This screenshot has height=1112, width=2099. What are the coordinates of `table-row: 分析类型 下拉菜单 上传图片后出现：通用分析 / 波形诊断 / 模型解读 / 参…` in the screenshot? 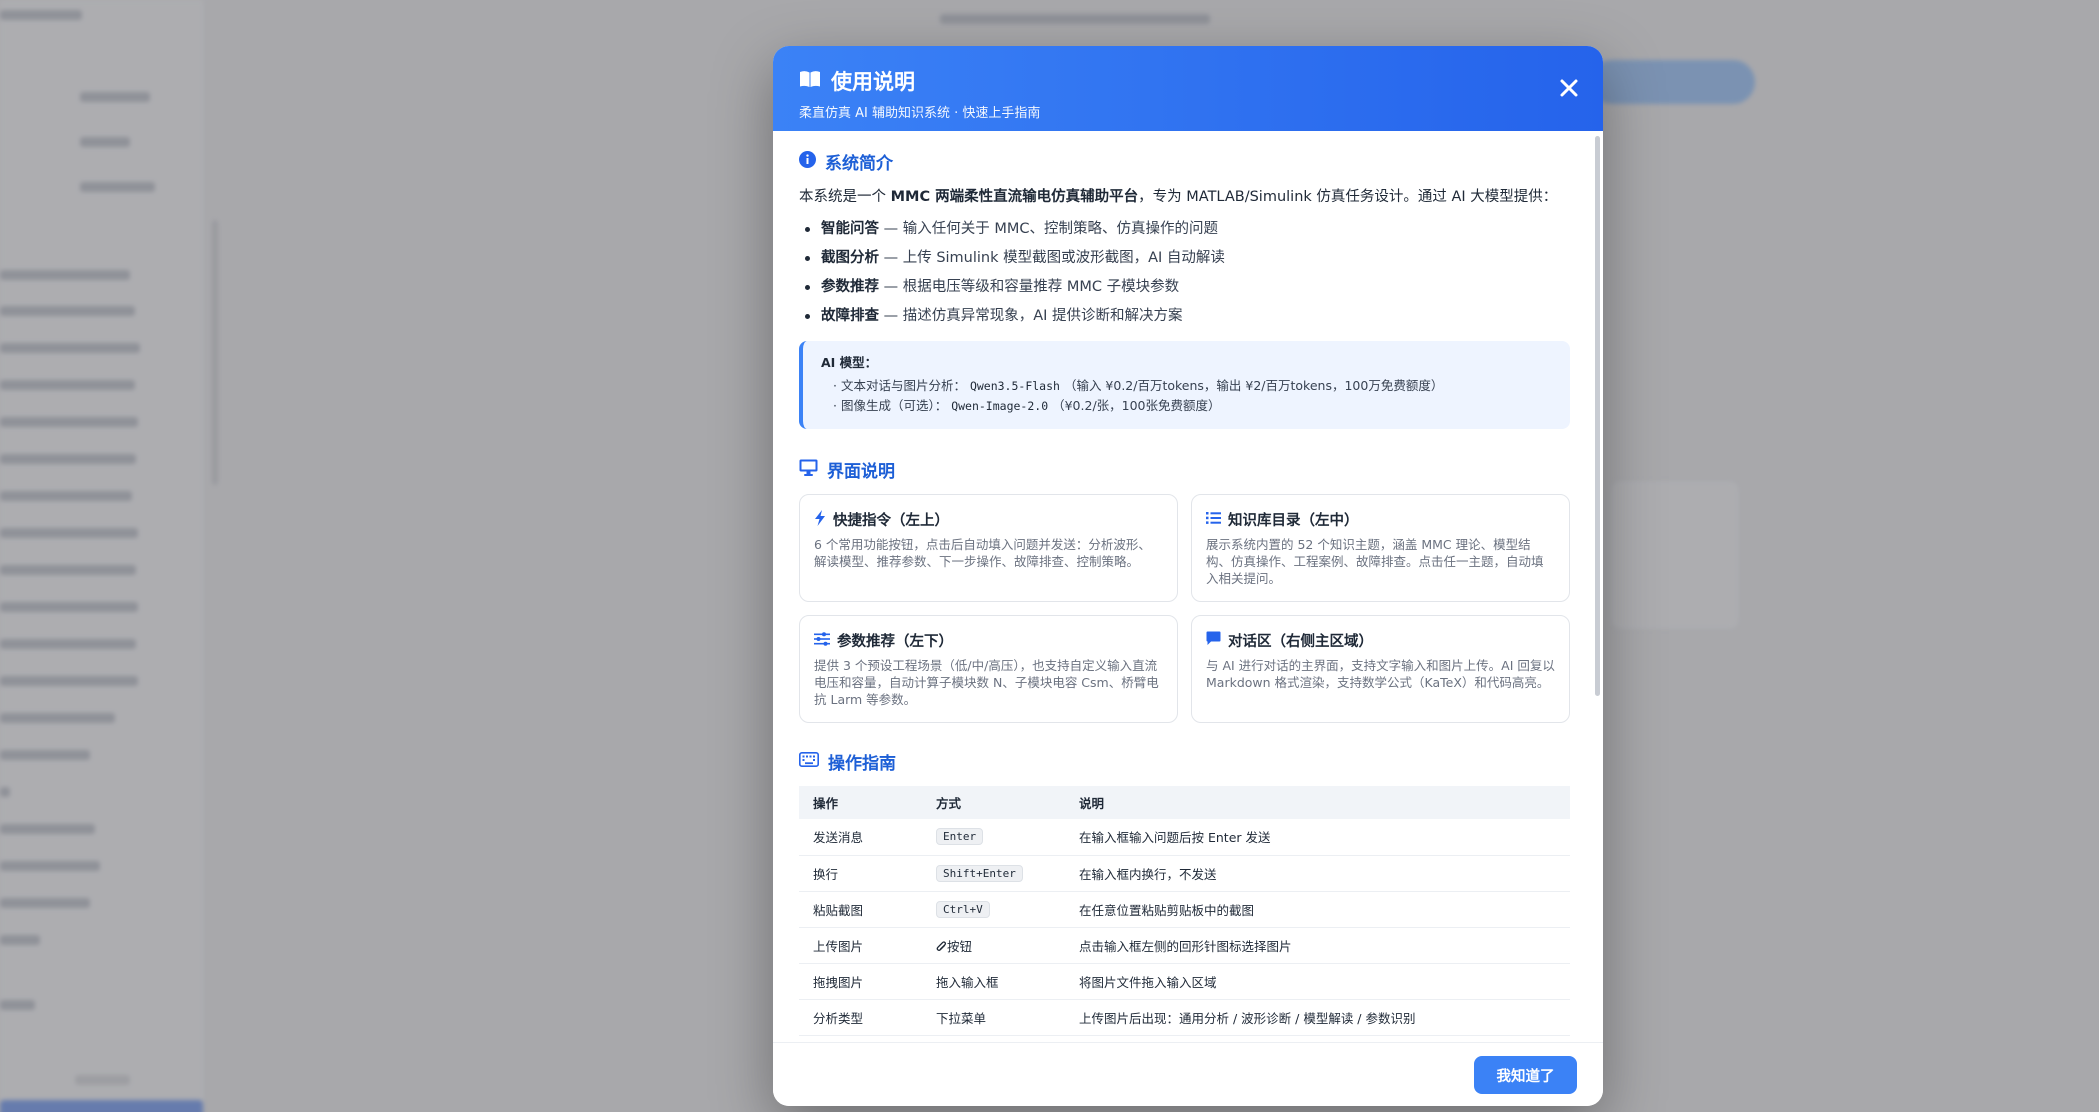 It's located at (1184, 1017).